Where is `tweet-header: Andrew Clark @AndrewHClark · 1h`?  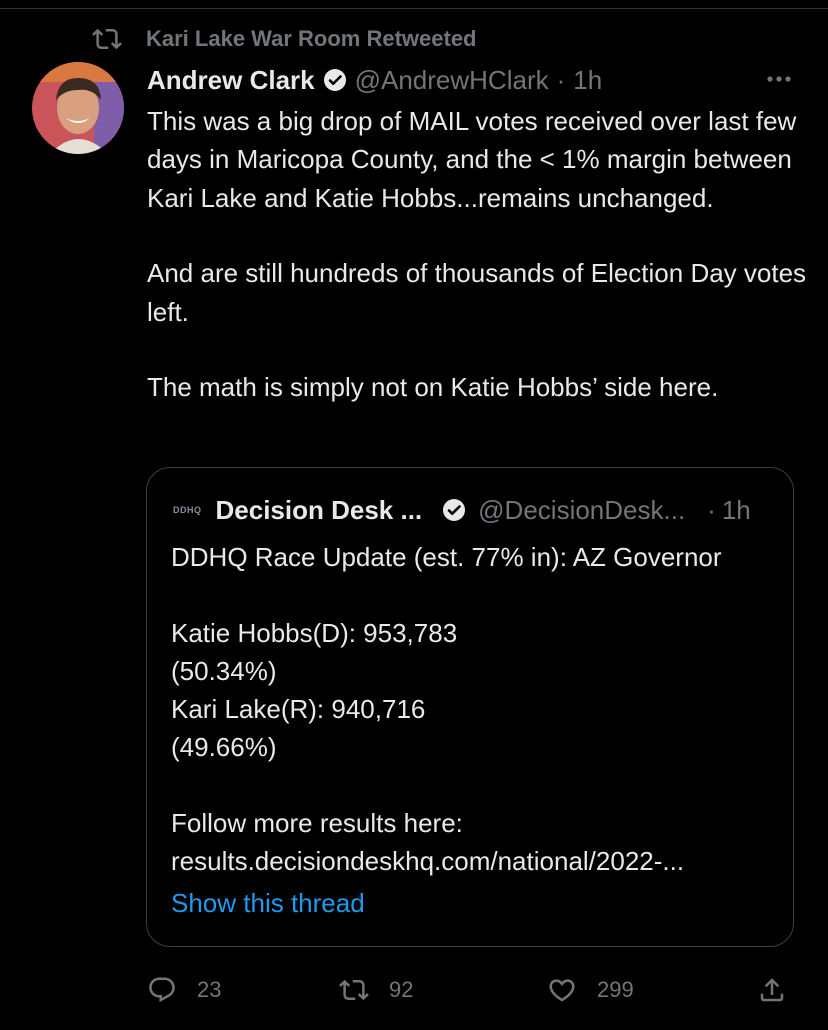
tweet-header: Andrew Clark @AndrewHClark · 1h is located at coordinates (471, 80).